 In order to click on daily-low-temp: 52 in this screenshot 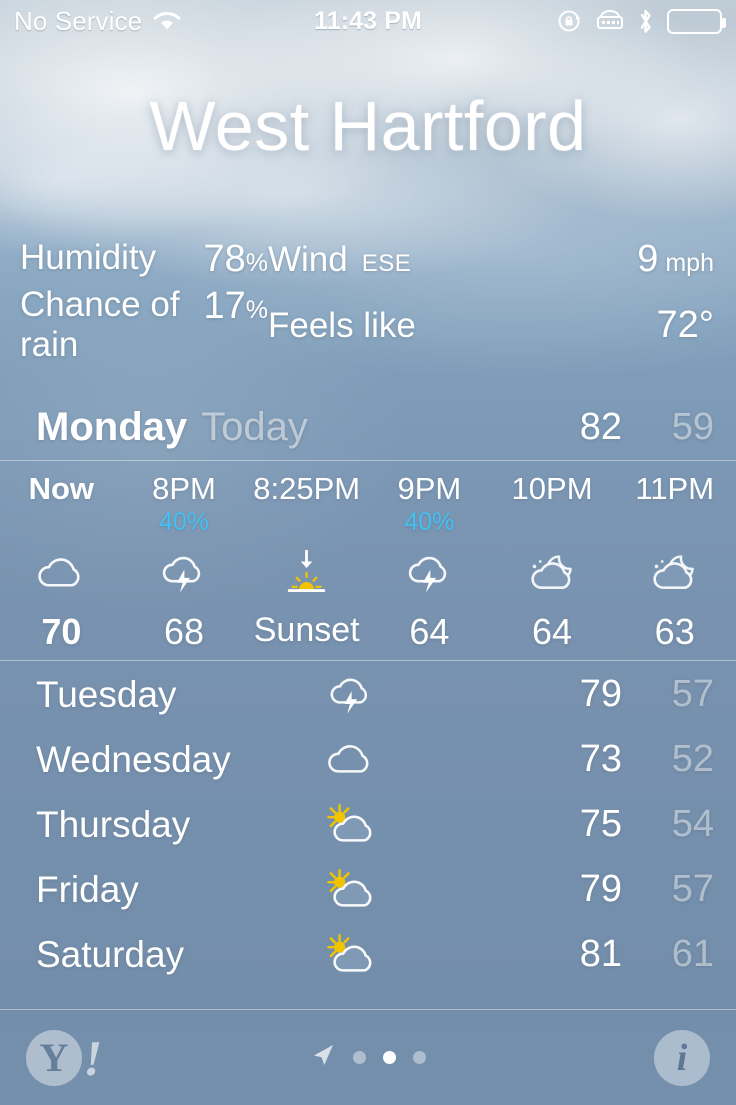, I will do `click(692, 759)`.